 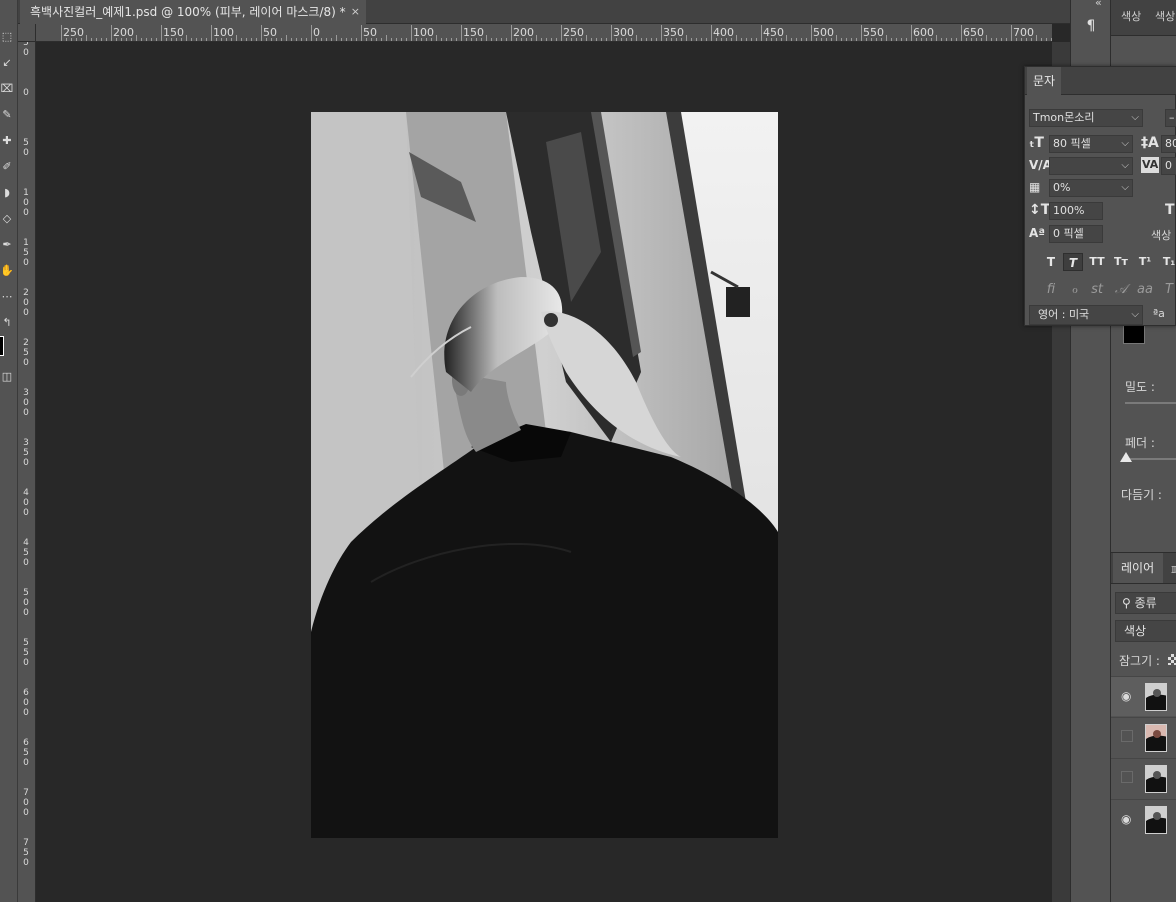 What do you see at coordinates (26, 803) in the screenshot?
I see `ruler-label: 7 0 0` at bounding box center [26, 803].